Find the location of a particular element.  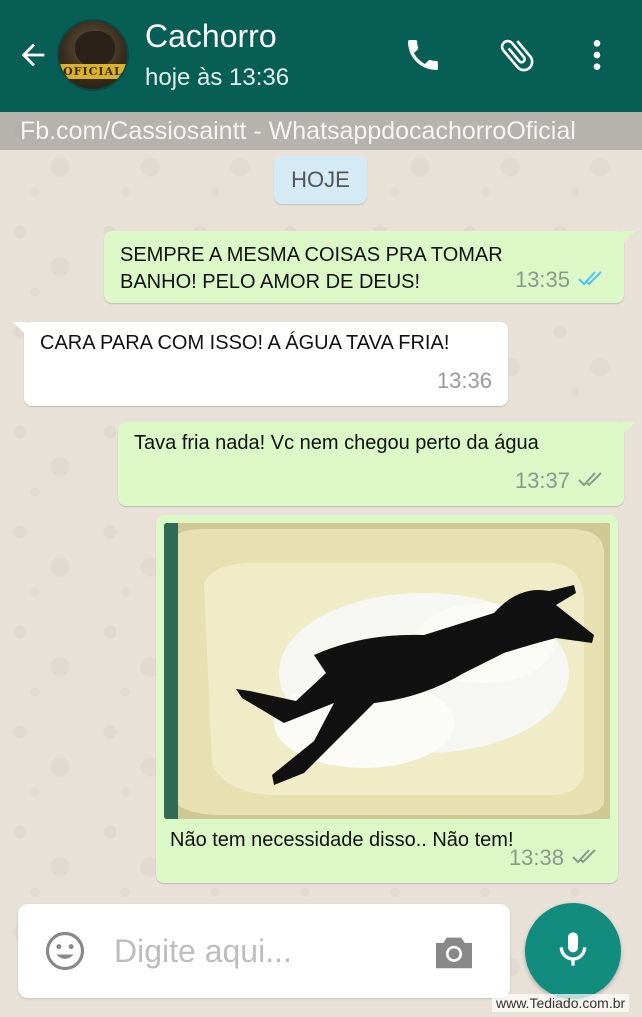

message-time: 13:37 is located at coordinates (542, 480).